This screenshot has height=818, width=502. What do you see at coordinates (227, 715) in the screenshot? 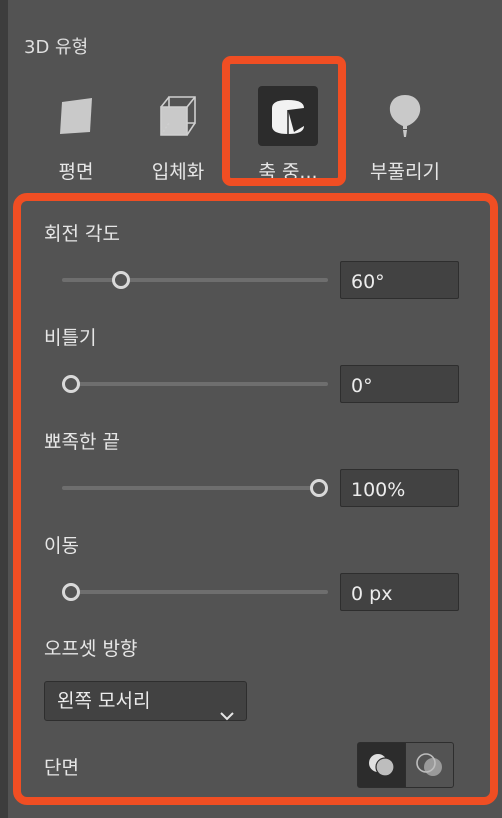
I see `chevron-down-icon` at bounding box center [227, 715].